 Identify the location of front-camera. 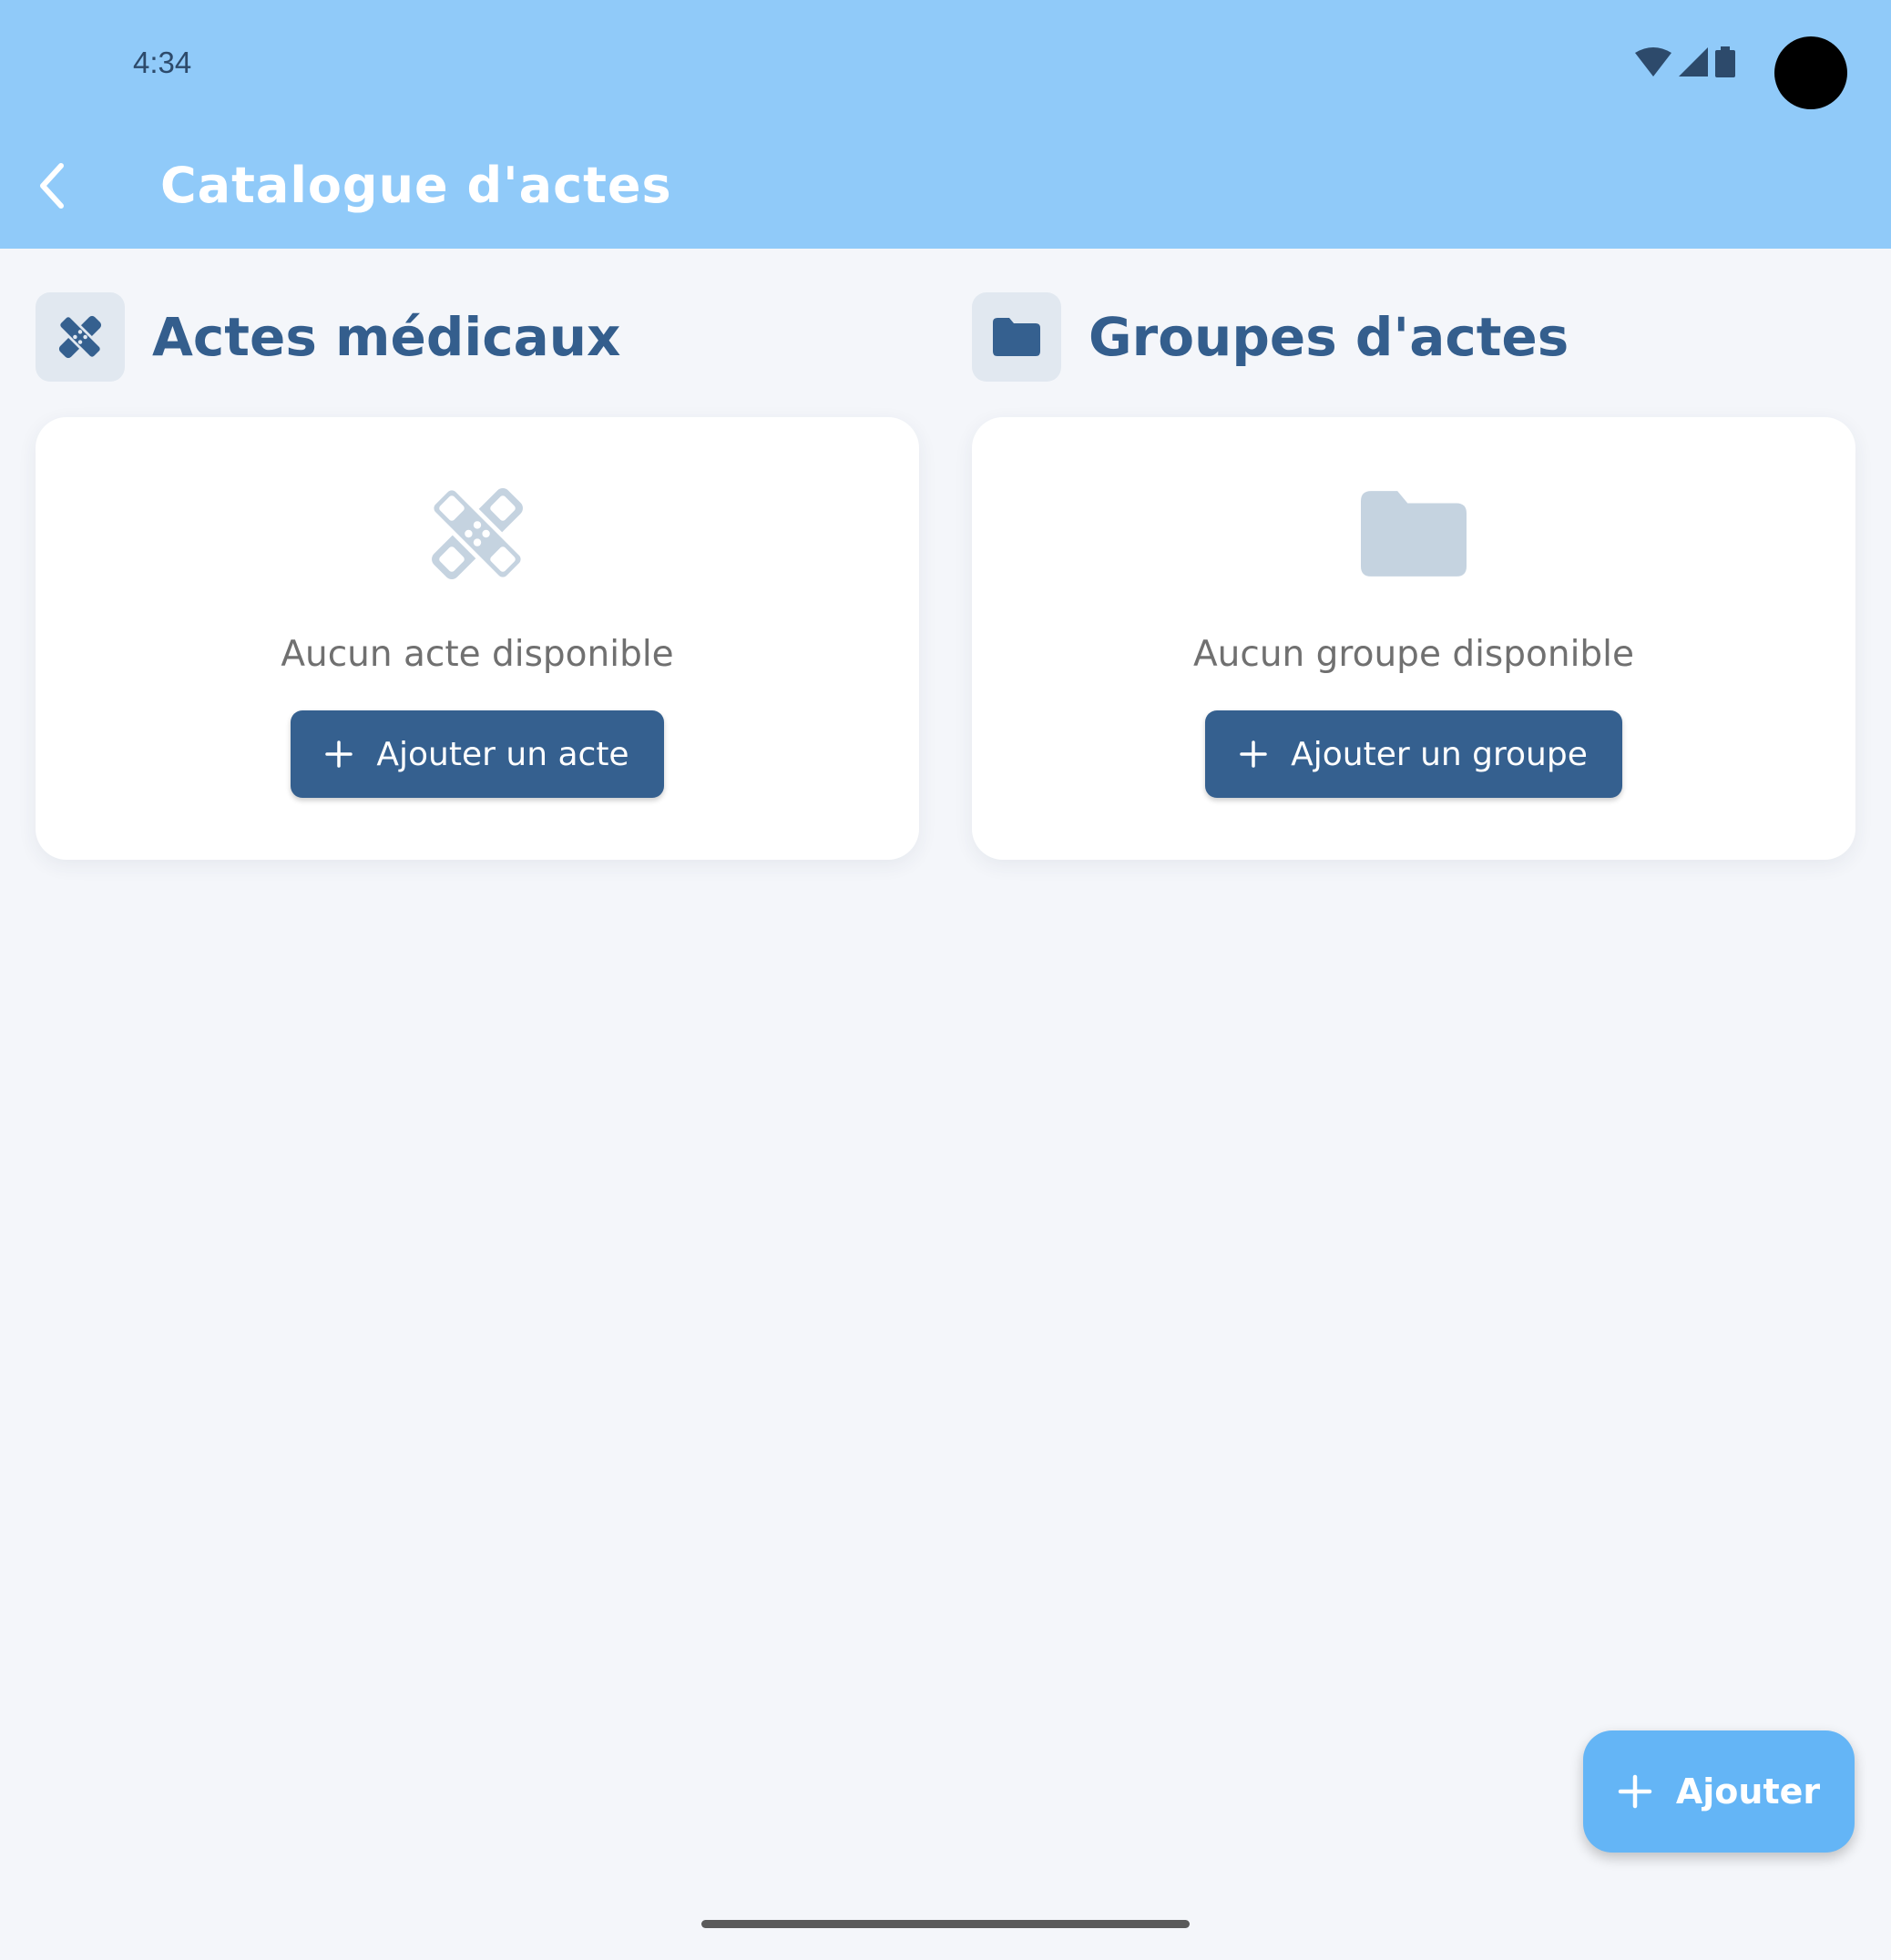
(1810, 73).